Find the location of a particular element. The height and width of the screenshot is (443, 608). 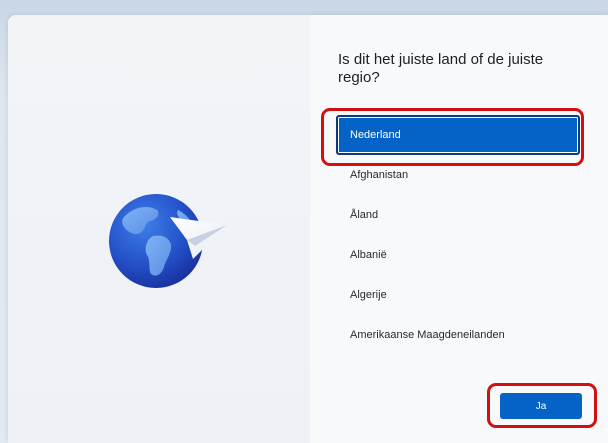

country-label: Åland is located at coordinates (364, 215).